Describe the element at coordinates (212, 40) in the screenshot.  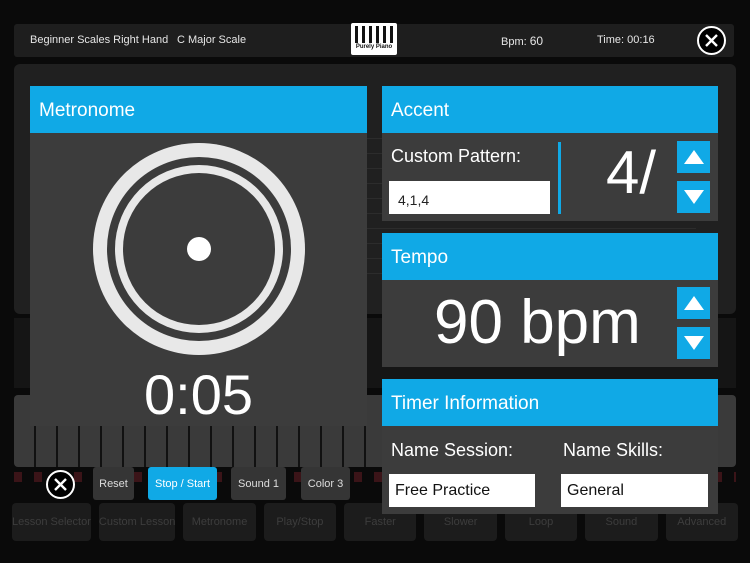
I see `scale-name: C Major Scale` at that location.